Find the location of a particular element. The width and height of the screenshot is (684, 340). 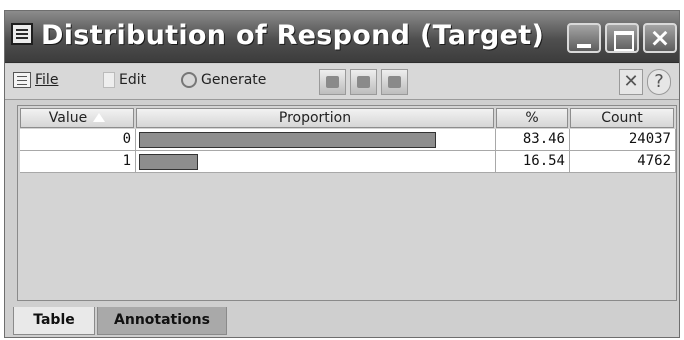

window-title: Distribution of Respond (Target) is located at coordinates (293, 35).